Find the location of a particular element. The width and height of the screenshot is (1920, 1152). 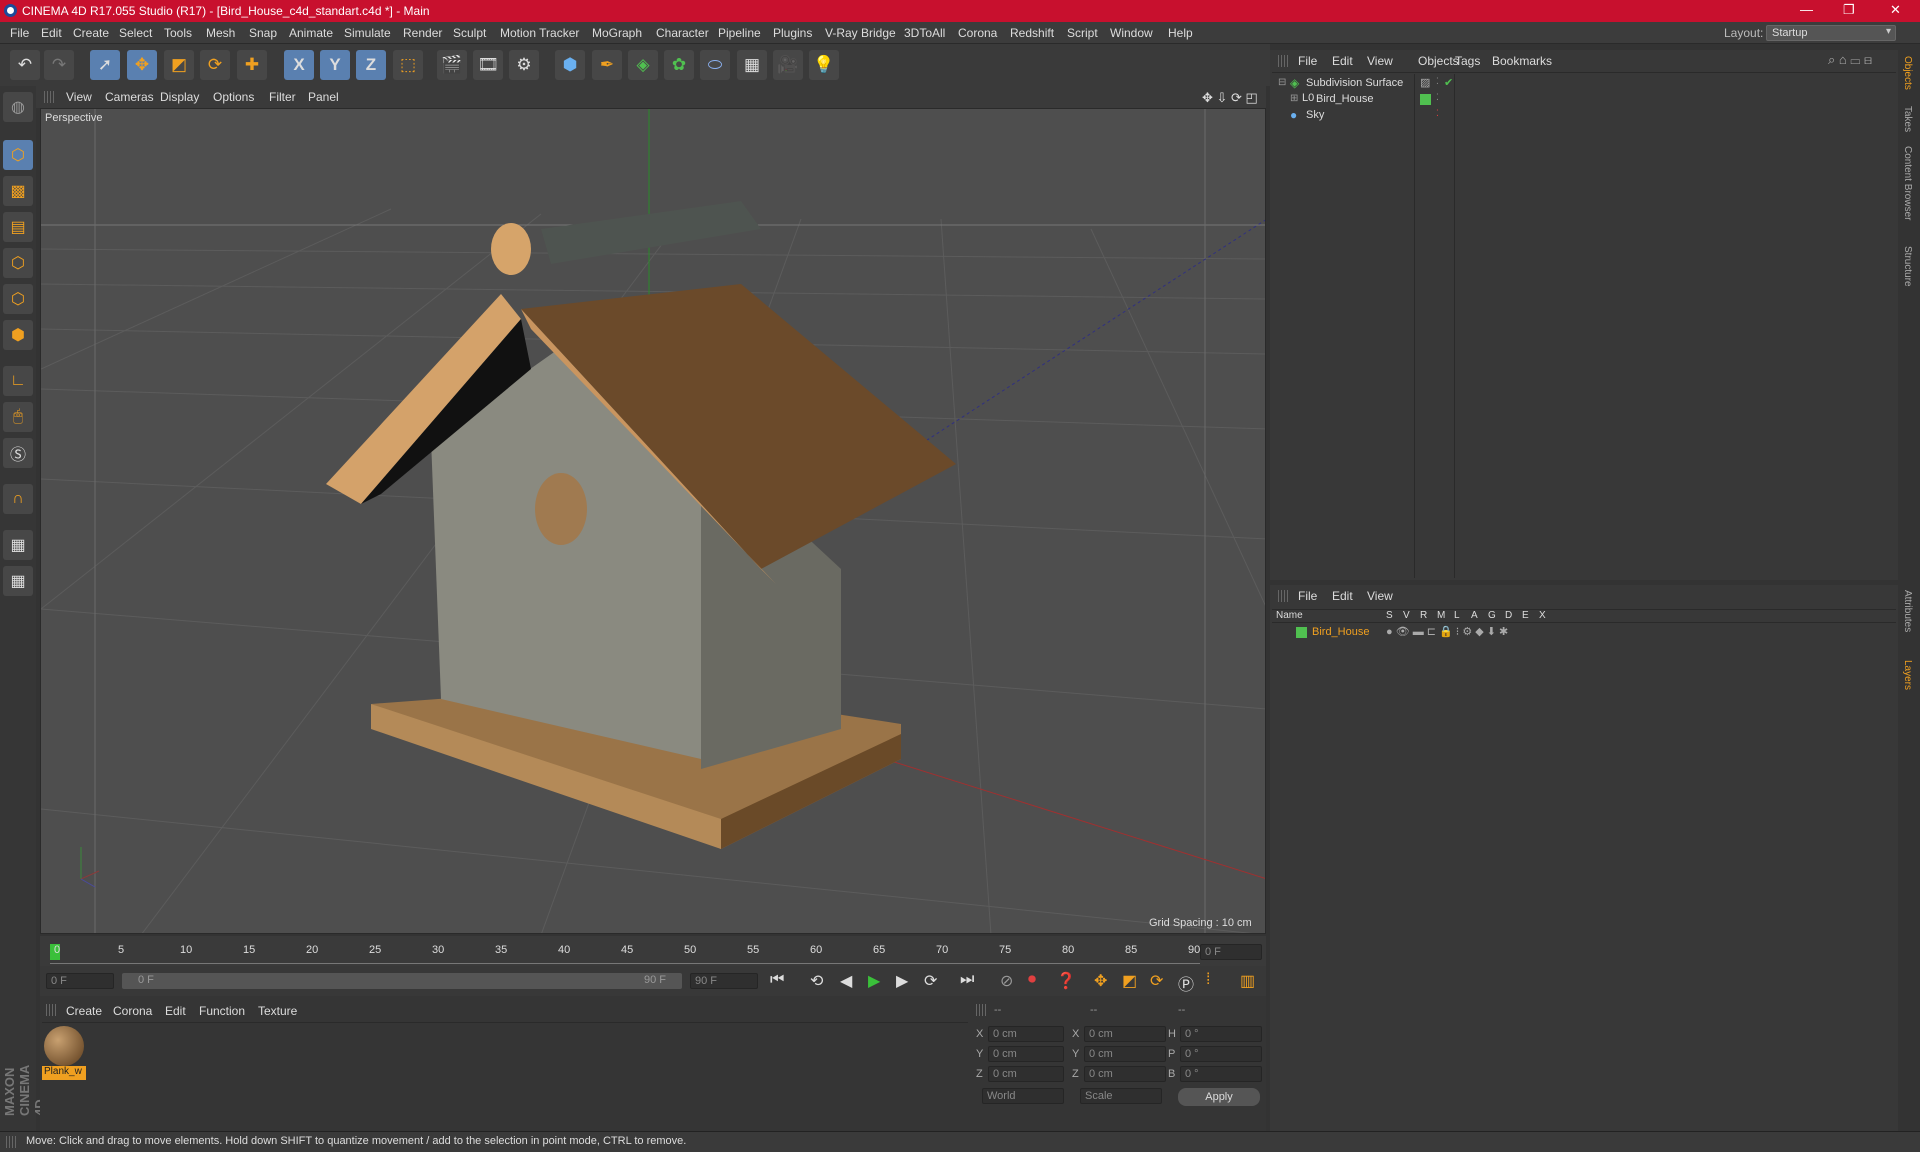

axis-mode-icon: ∟ is located at coordinates (18, 381).